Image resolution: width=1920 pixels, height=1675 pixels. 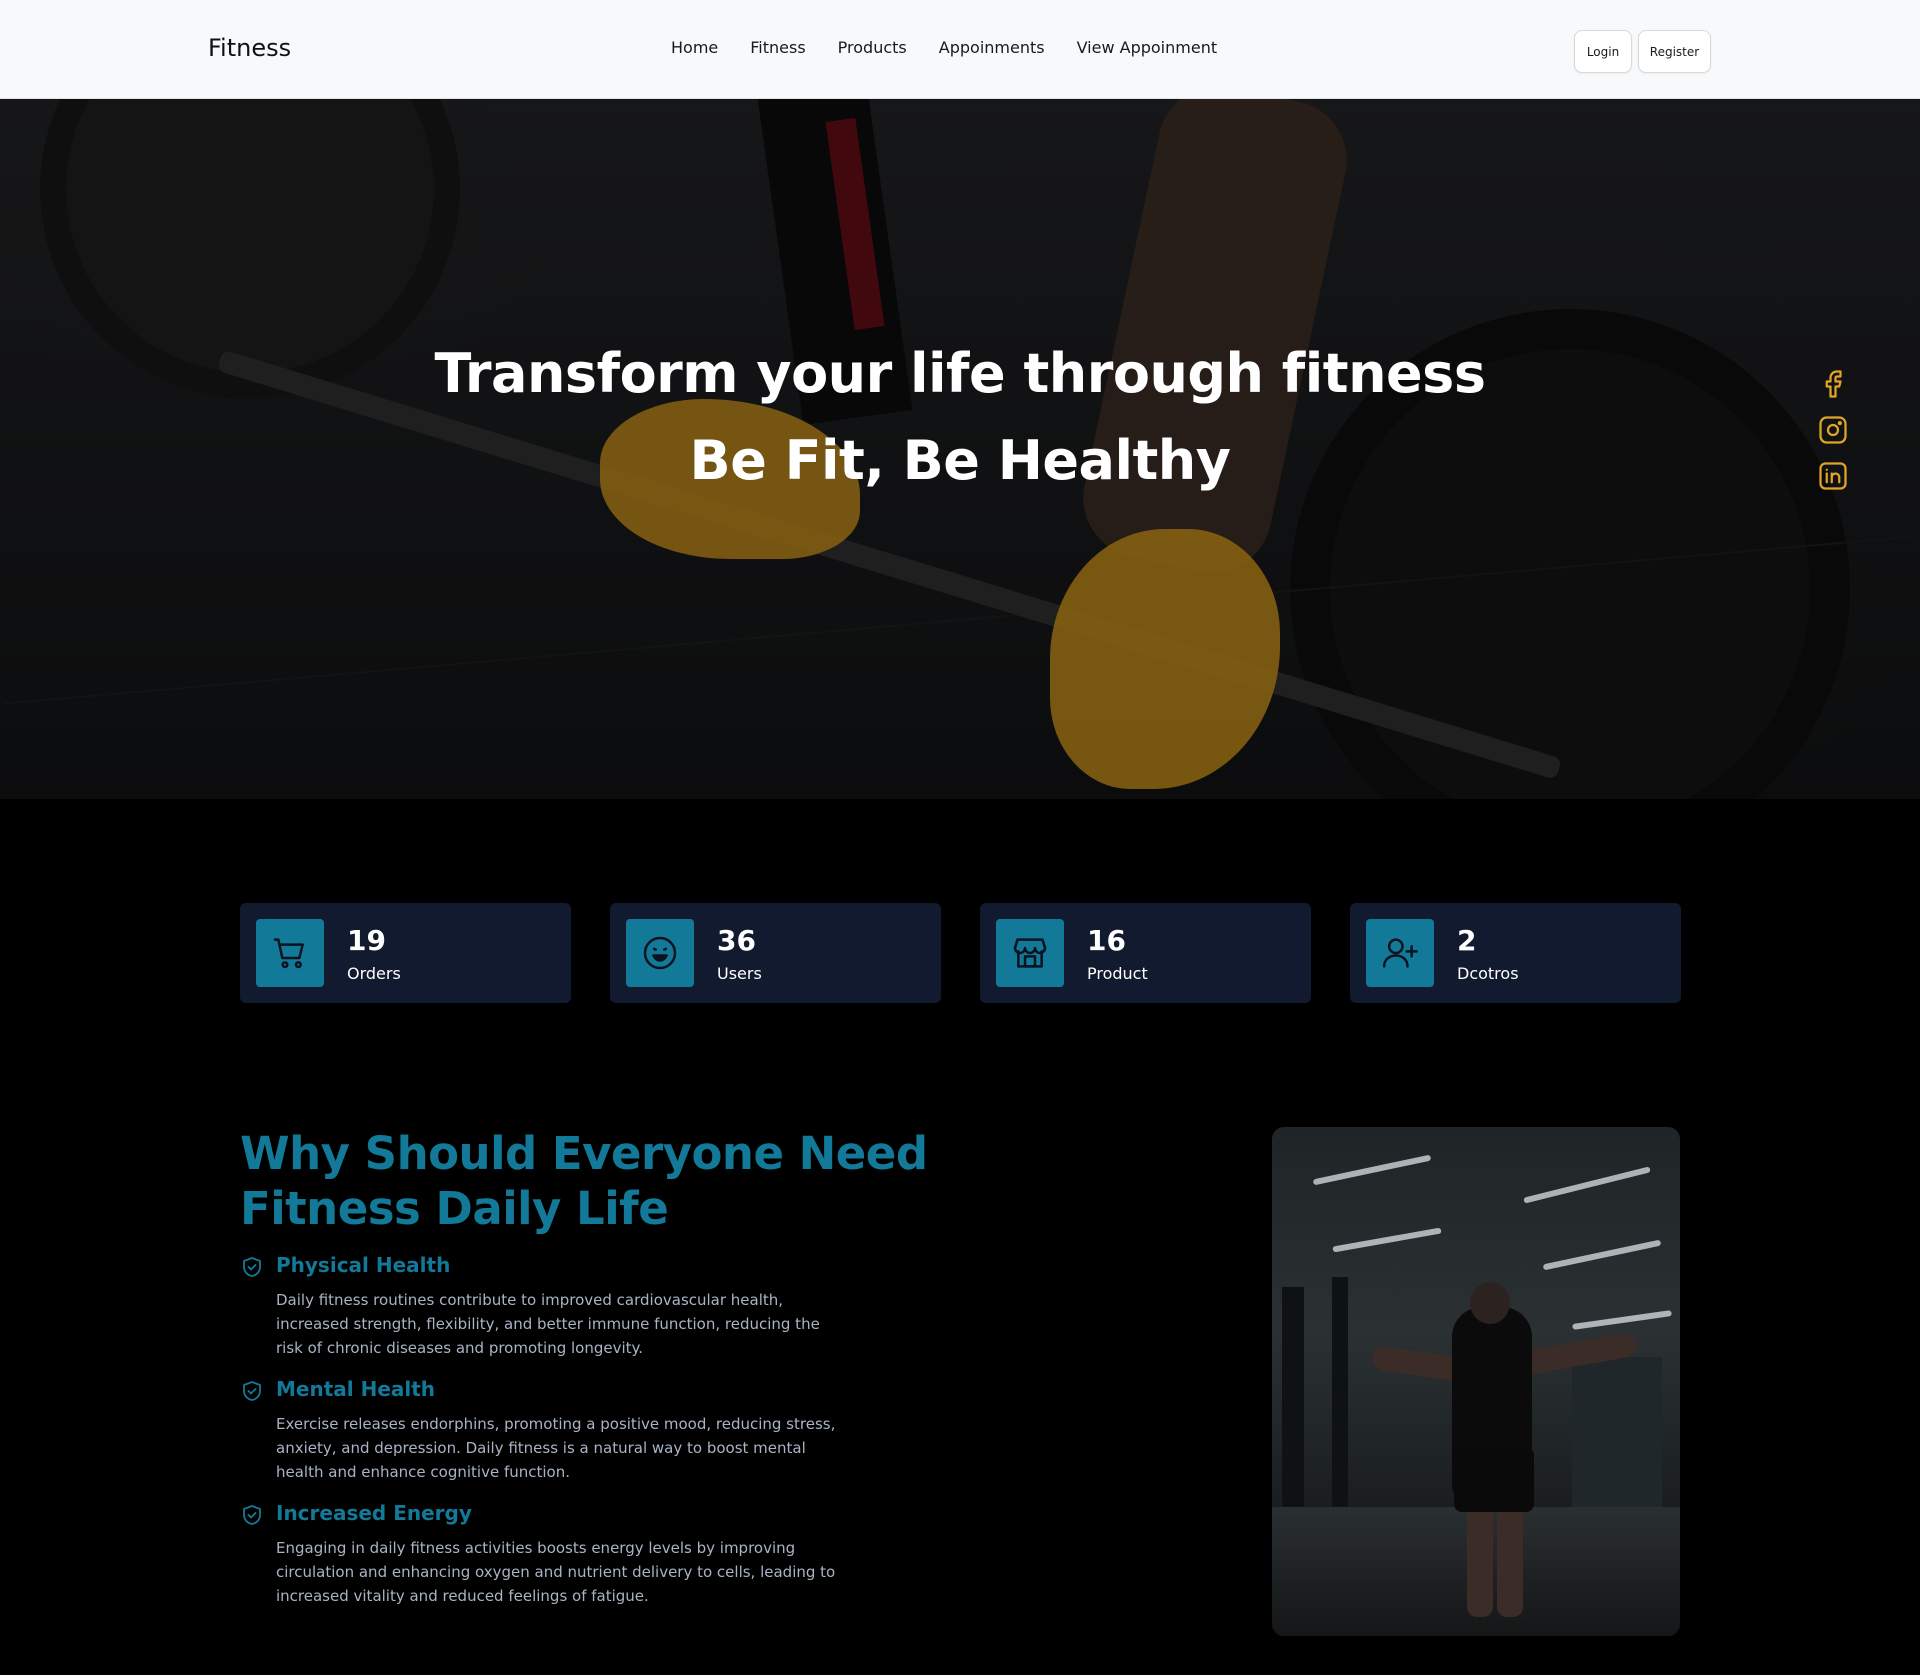 What do you see at coordinates (694, 47) in the screenshot?
I see `nav-link-home: Home` at bounding box center [694, 47].